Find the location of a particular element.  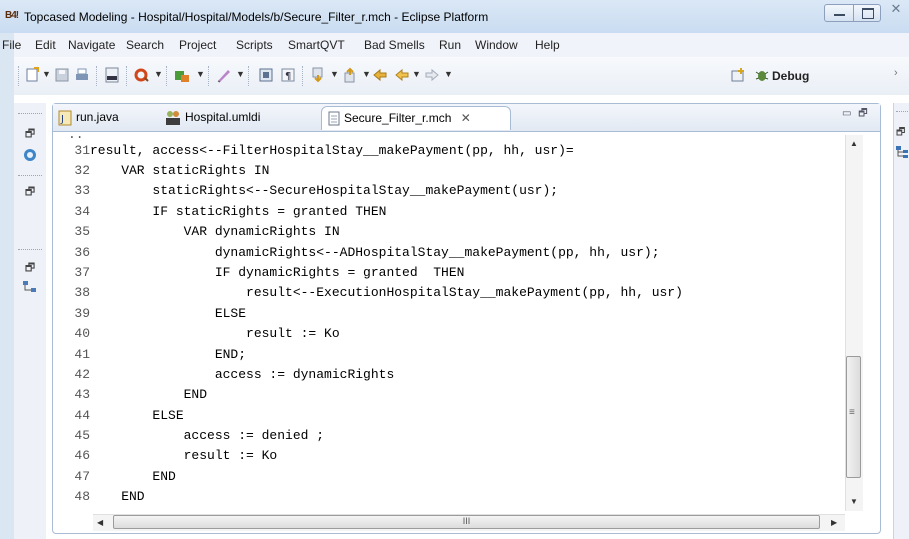

code-line: 35 VAR dynamicRights IN is located at coordinates (204, 234).